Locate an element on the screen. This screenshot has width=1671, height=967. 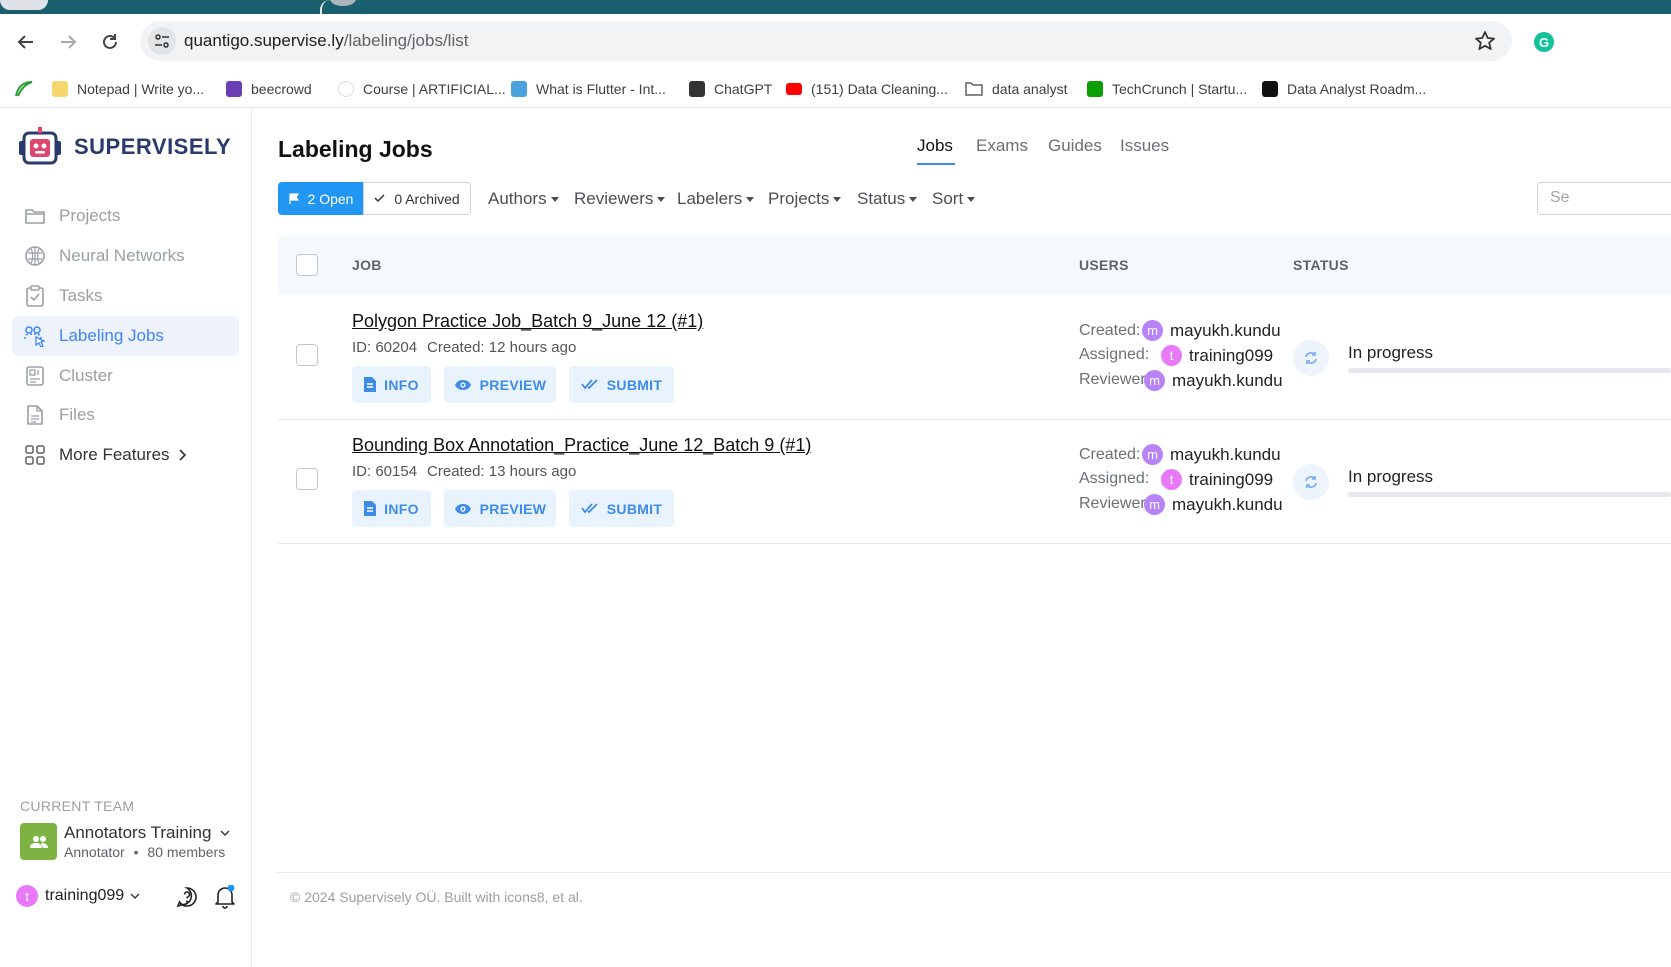
grammarly-extension-icon: G is located at coordinates (1544, 42).